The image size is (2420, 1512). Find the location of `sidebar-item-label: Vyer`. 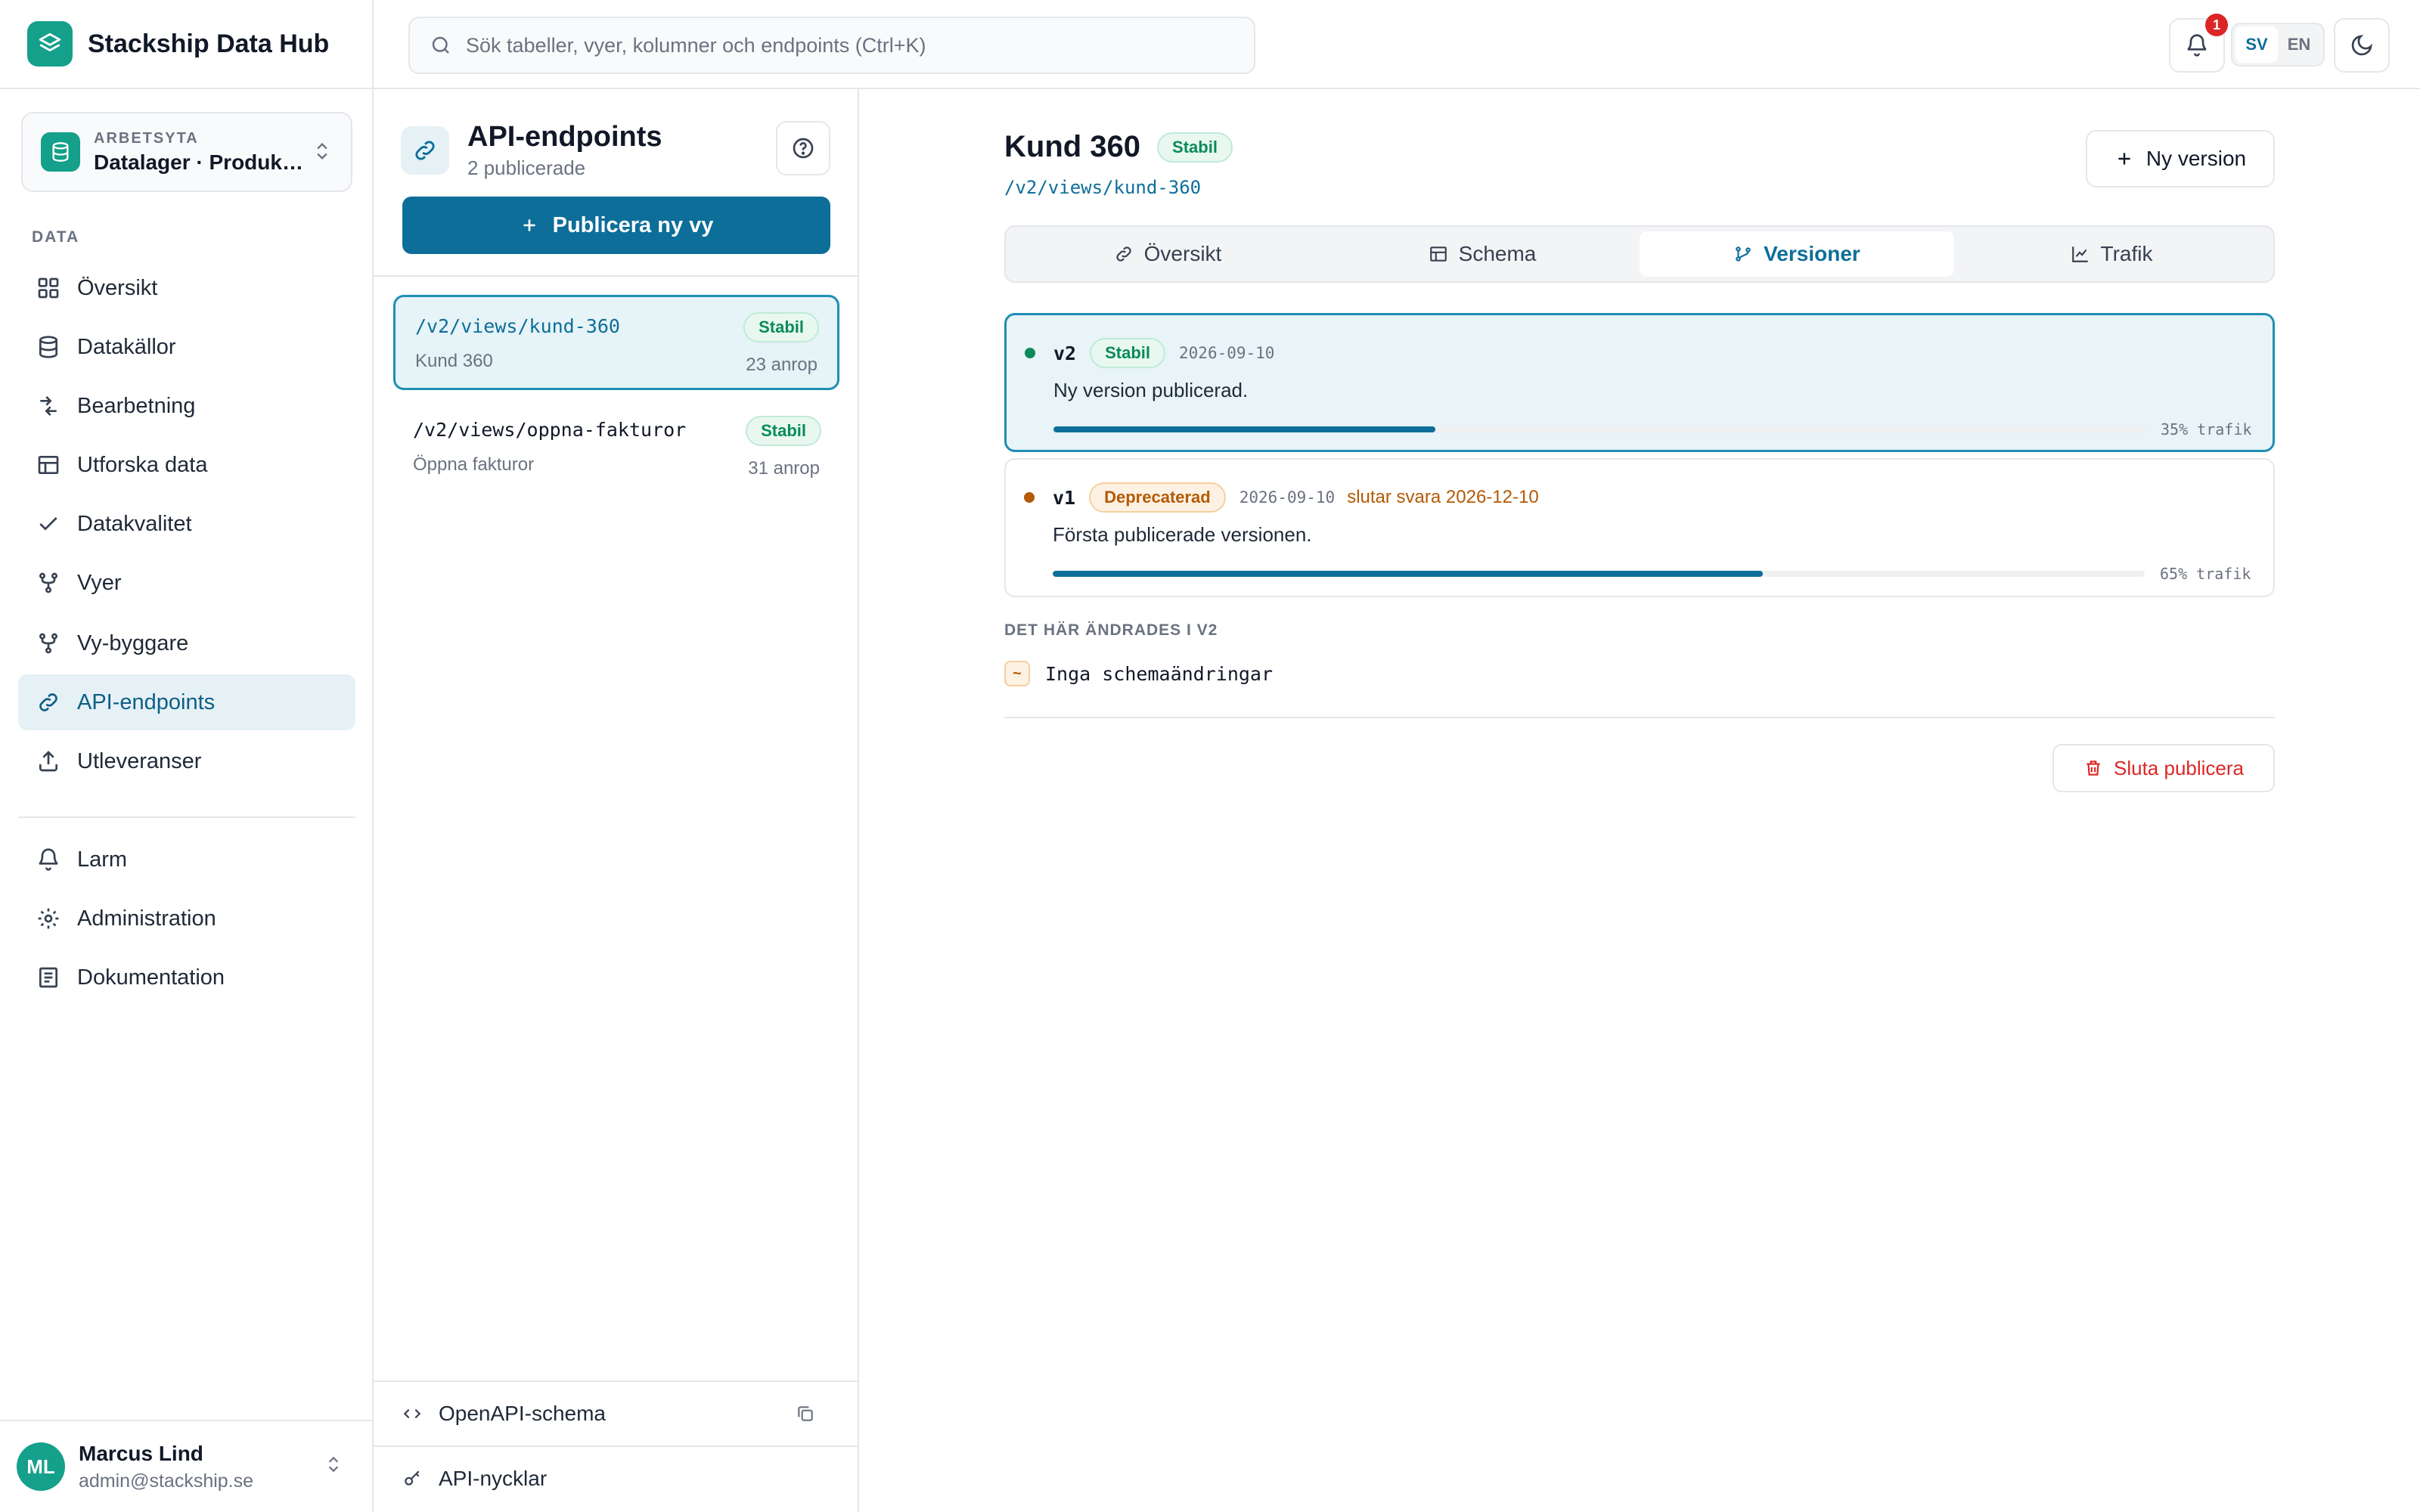

sidebar-item-label: Vyer is located at coordinates (99, 583).